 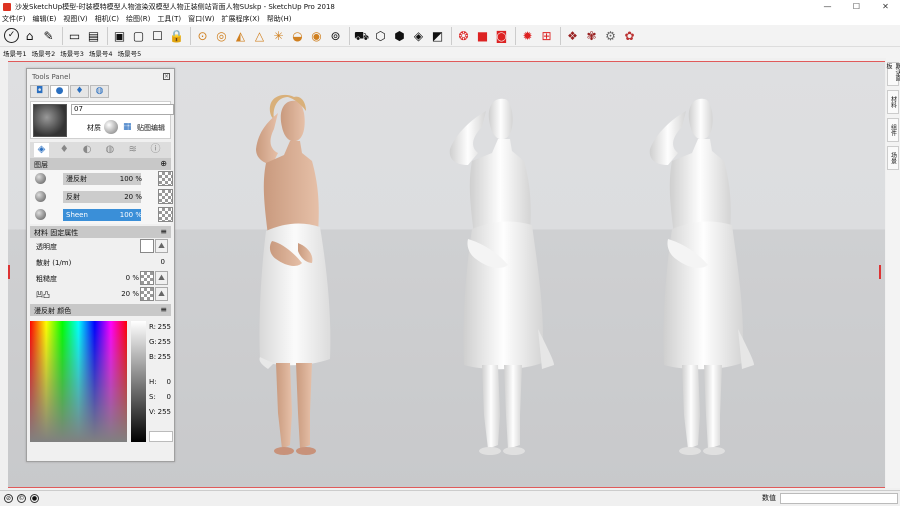 What do you see at coordinates (8, 498) in the screenshot?
I see `geo-location-icon: ⊘` at bounding box center [8, 498].